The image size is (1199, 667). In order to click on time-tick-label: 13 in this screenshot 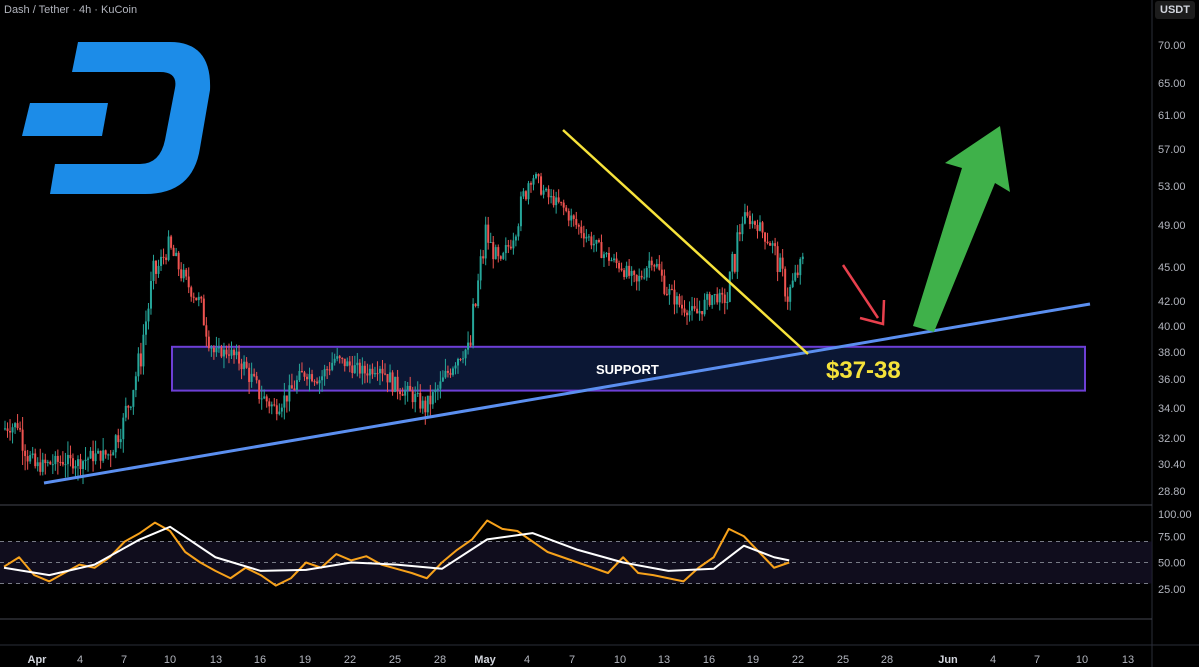, I will do `click(1128, 660)`.